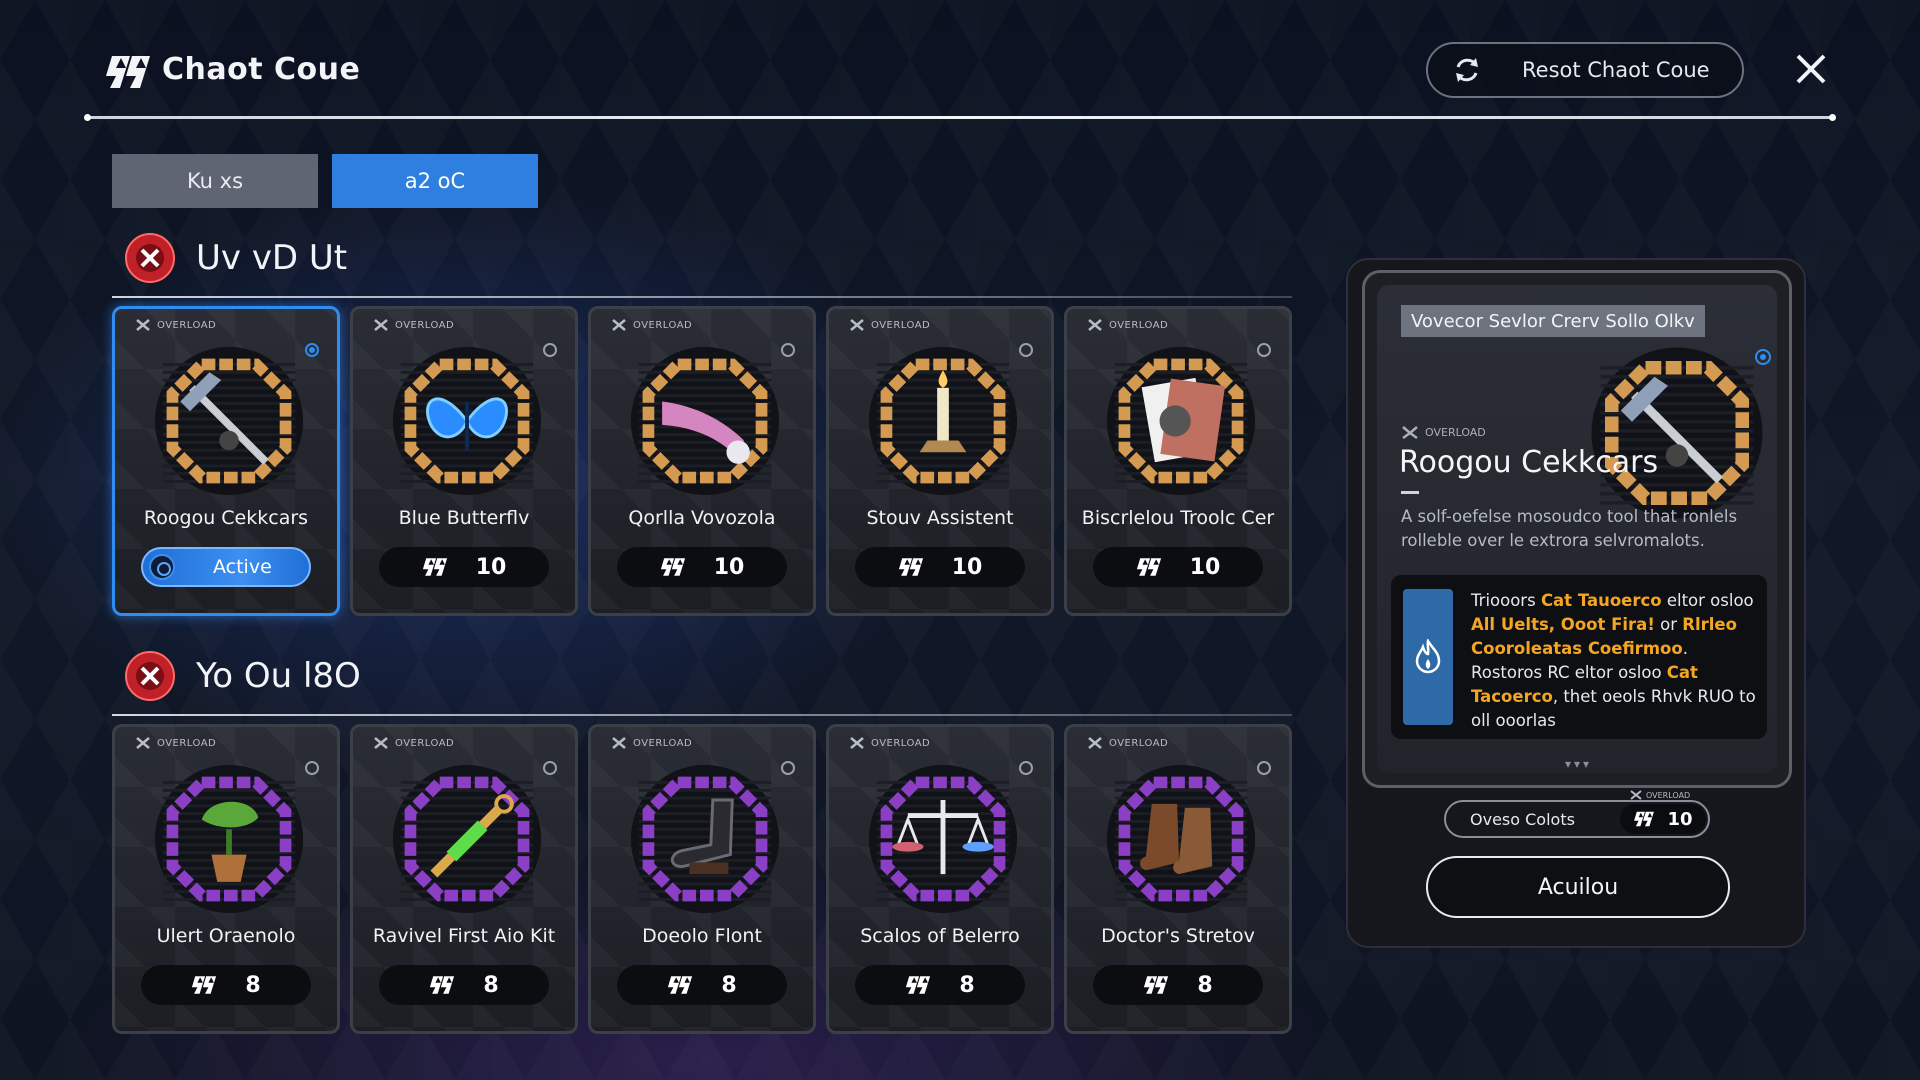  I want to click on close-icon, so click(1811, 69).